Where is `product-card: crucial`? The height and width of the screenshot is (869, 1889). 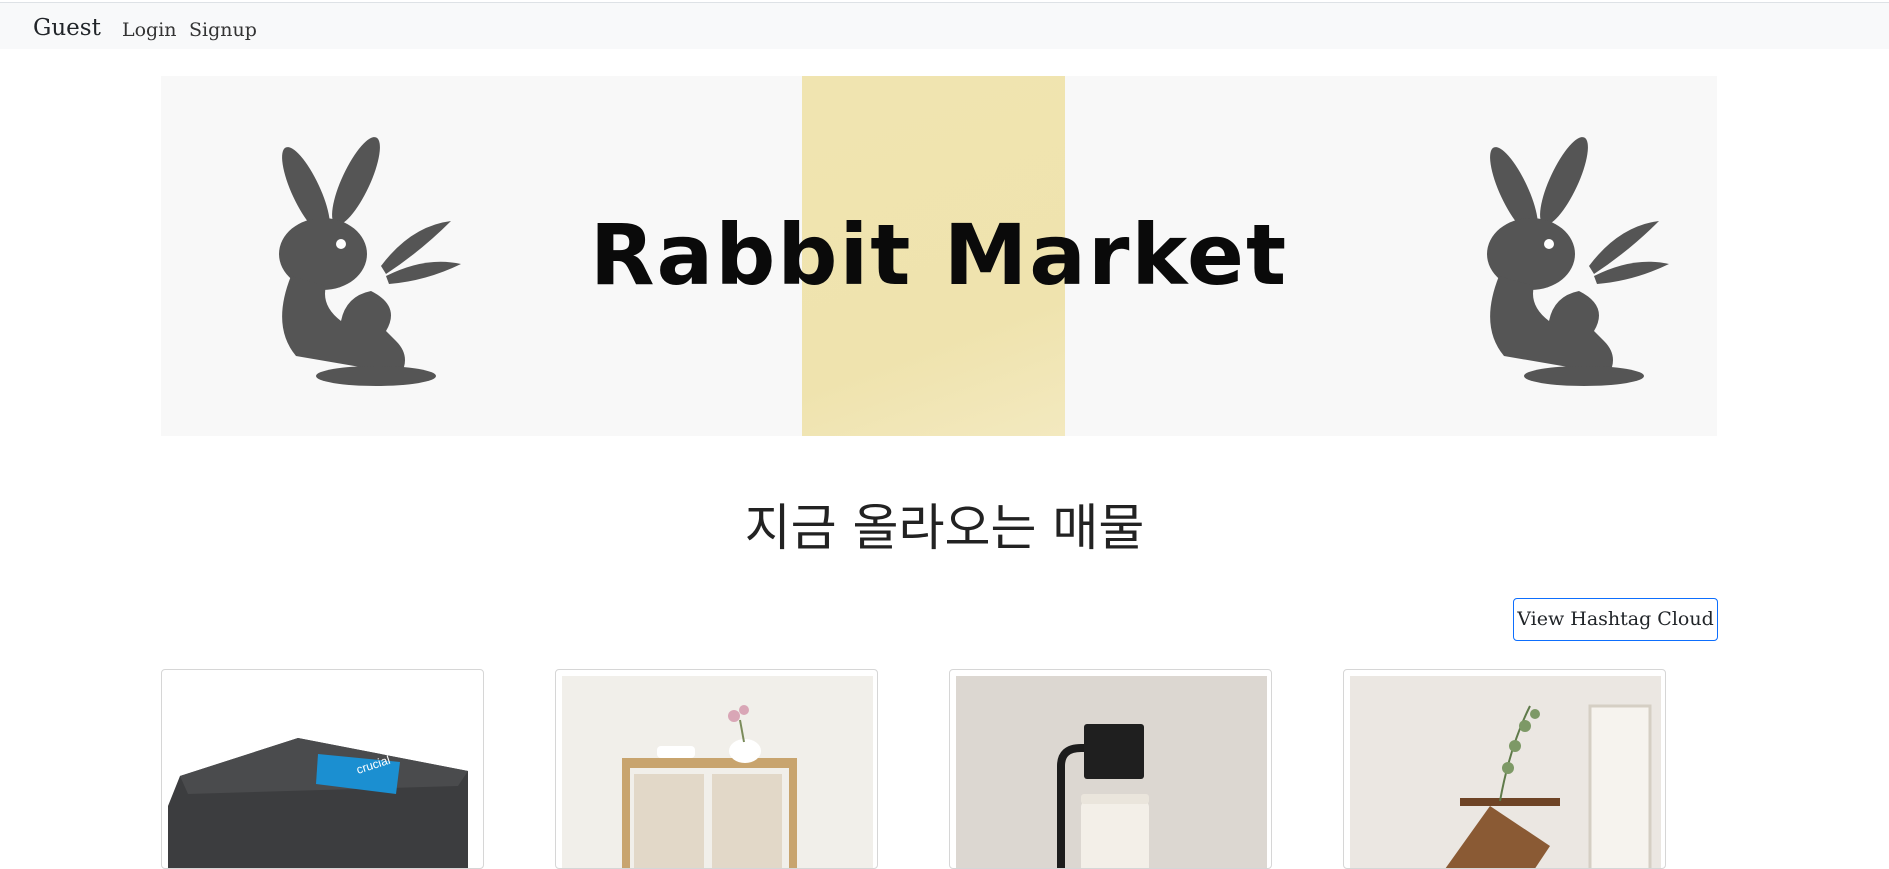 product-card: crucial is located at coordinates (322, 769).